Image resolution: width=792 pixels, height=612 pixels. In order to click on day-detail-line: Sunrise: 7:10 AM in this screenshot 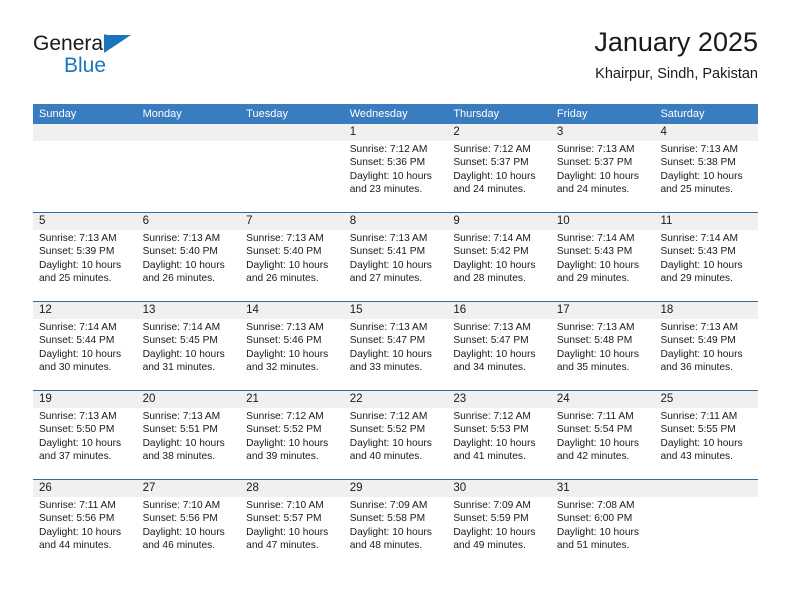, I will do `click(181, 505)`.